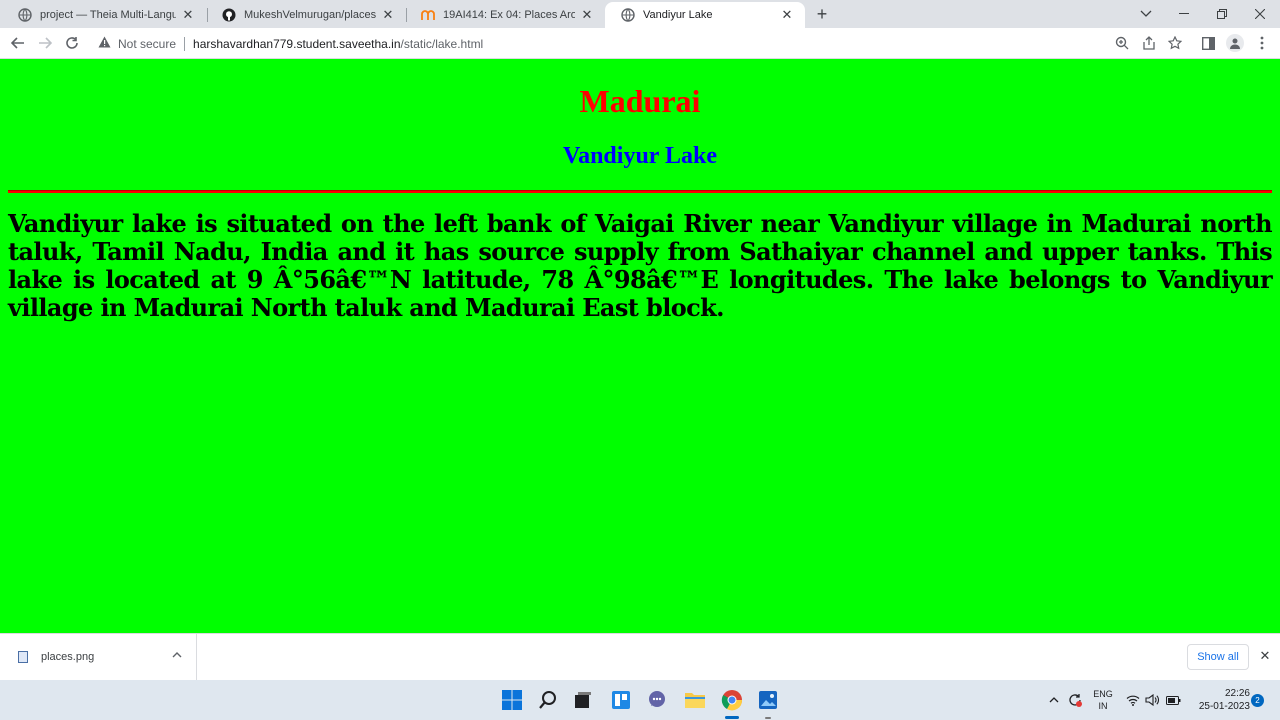 This screenshot has width=1280, height=720. Describe the element at coordinates (1208, 43) in the screenshot. I see `side-panel-icon` at that location.